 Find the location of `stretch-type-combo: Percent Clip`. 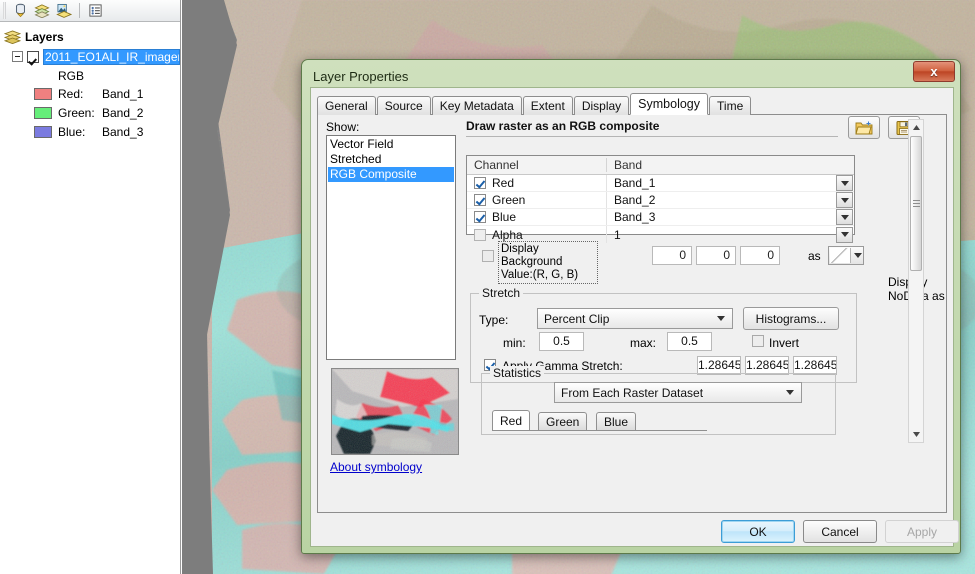

stretch-type-combo: Percent Clip is located at coordinates (635, 318).